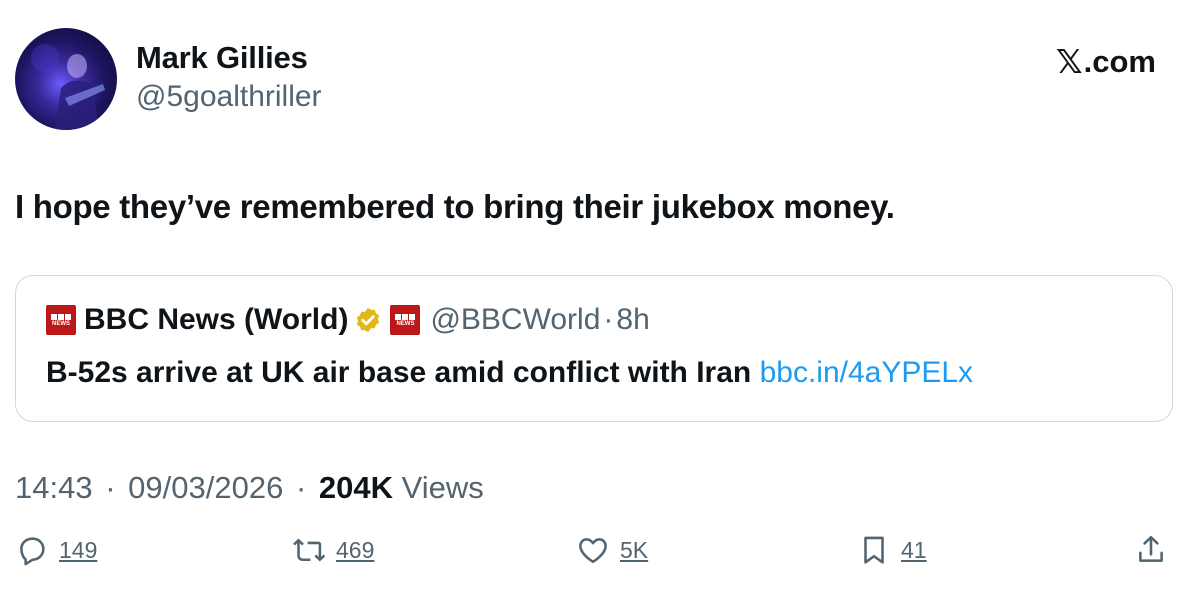 The width and height of the screenshot is (1200, 609). What do you see at coordinates (68, 87) in the screenshot?
I see `avatar-image` at bounding box center [68, 87].